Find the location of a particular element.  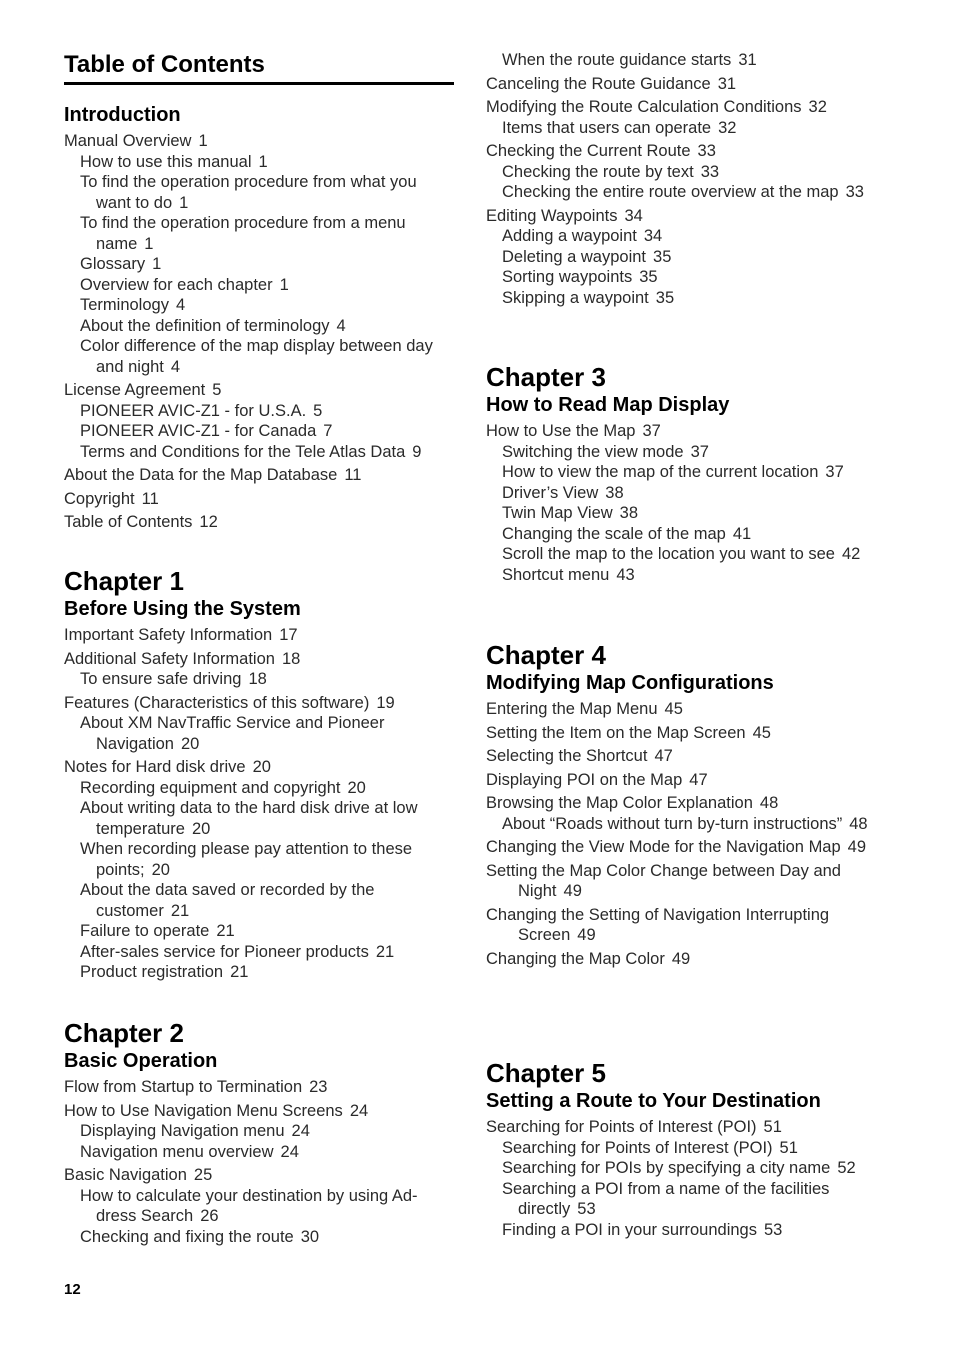

toc-entry-label: Driver’s View is located at coordinates (550, 492).